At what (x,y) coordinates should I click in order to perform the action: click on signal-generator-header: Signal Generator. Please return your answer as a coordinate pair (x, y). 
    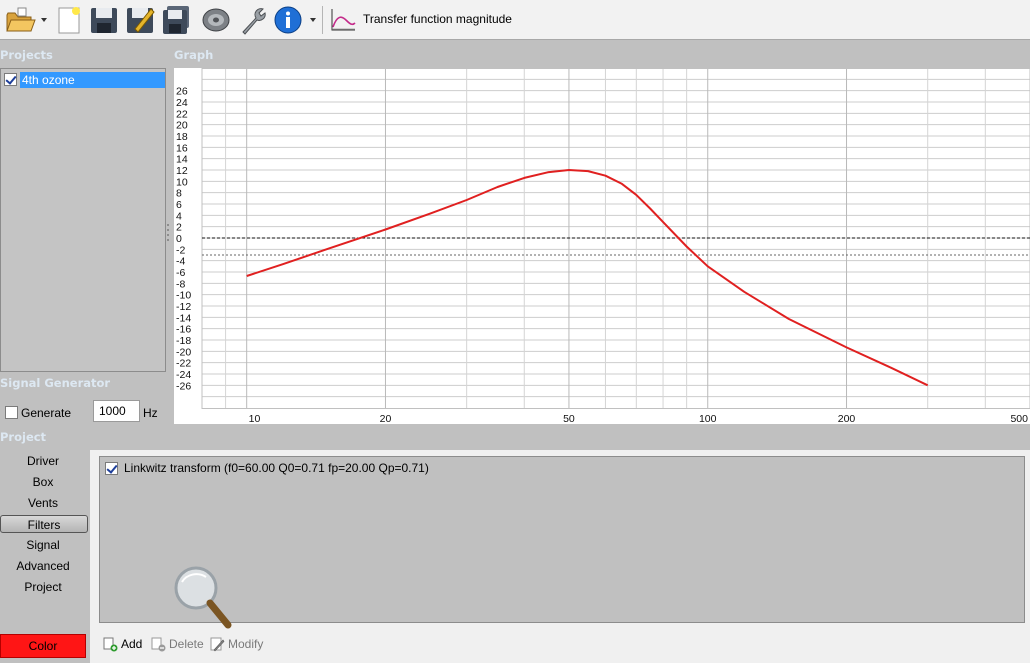
    Looking at the image, I should click on (55, 383).